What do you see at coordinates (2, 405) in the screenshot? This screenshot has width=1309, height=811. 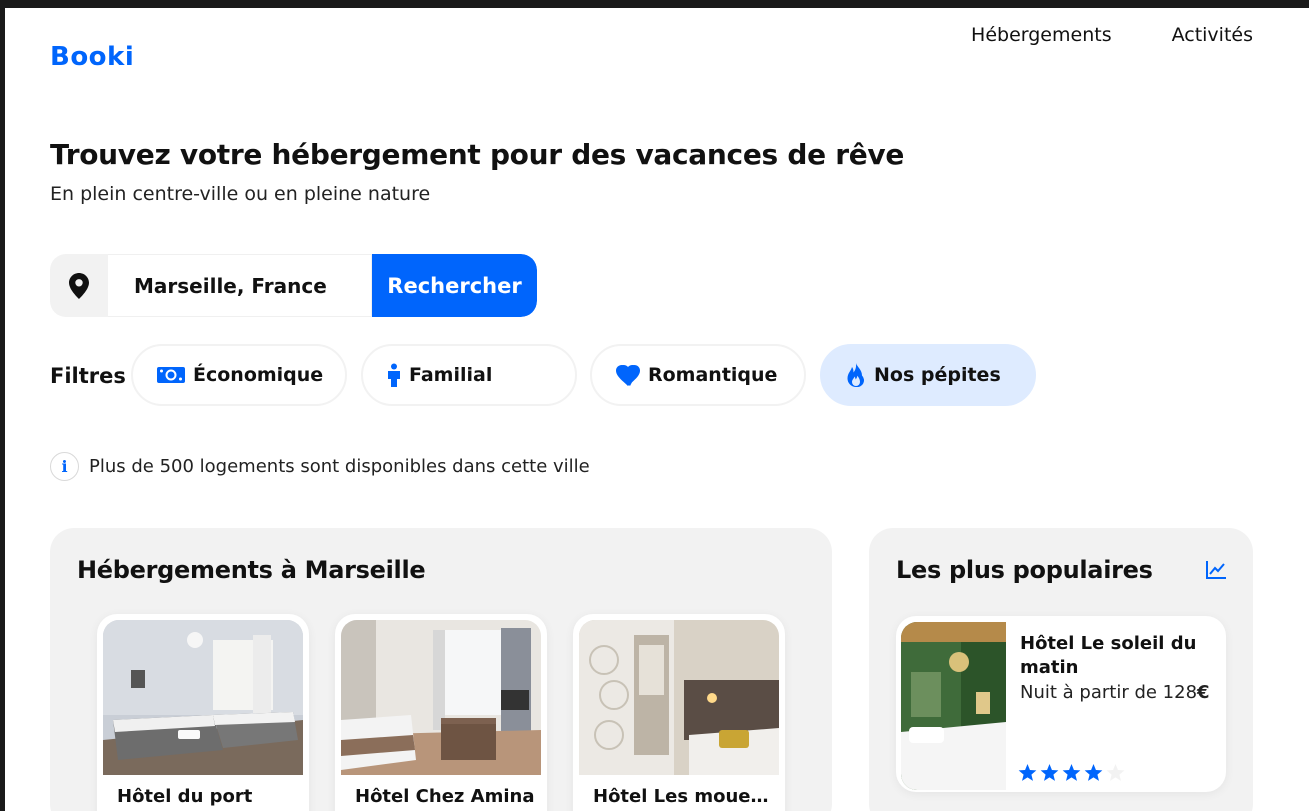 I see `window-frame-left` at bounding box center [2, 405].